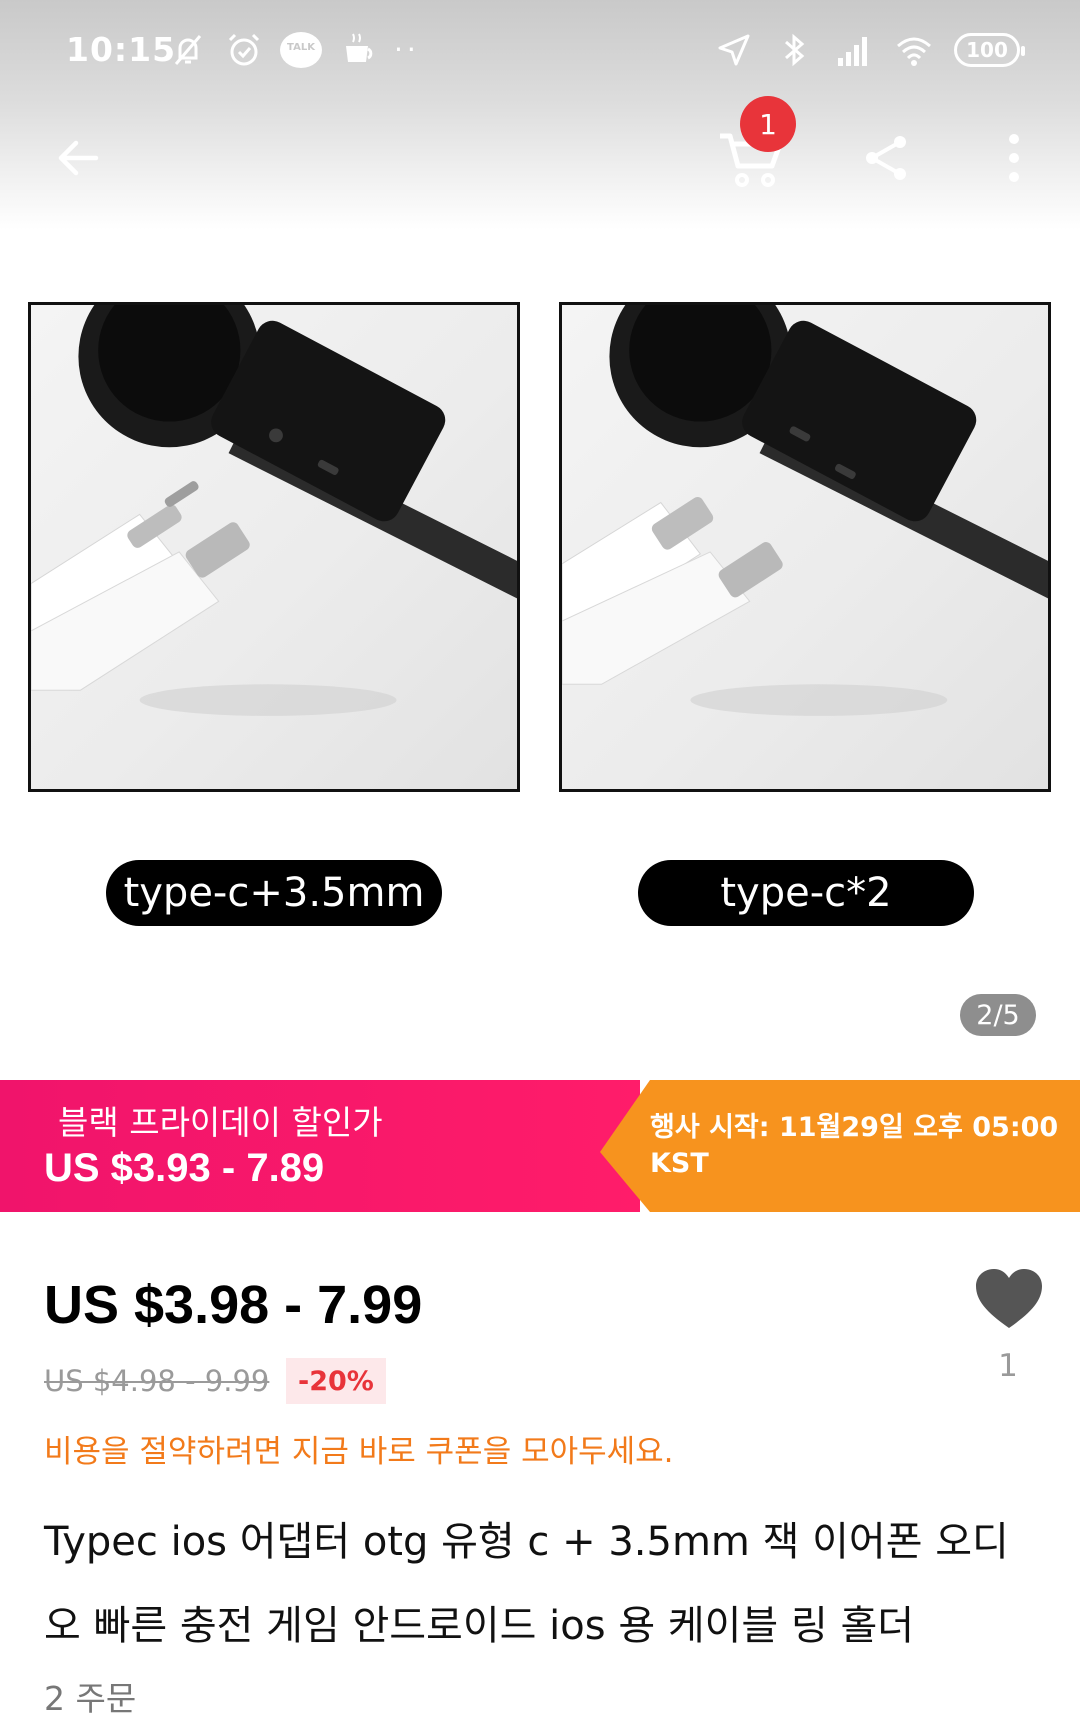 This screenshot has height=1733, width=1080. Describe the element at coordinates (1008, 1366) in the screenshot. I see `wishlist-count: 1` at that location.